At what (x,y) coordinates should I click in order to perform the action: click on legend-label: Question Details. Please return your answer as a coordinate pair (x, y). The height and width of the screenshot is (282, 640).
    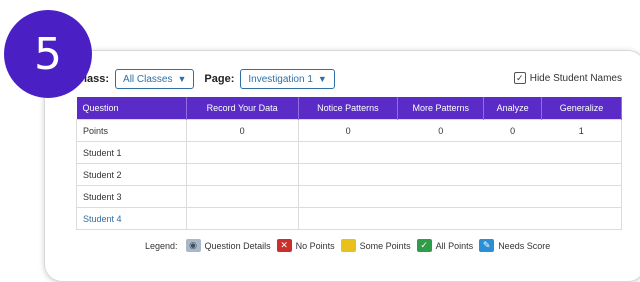
    Looking at the image, I should click on (237, 245).